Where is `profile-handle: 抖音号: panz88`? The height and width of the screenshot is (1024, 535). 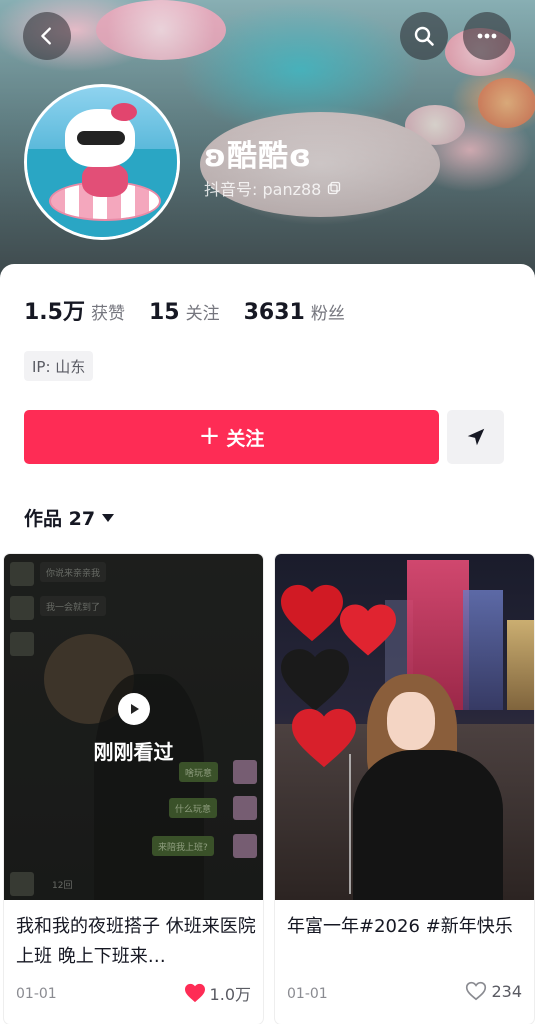 profile-handle: 抖音号: panz88 is located at coordinates (272, 188).